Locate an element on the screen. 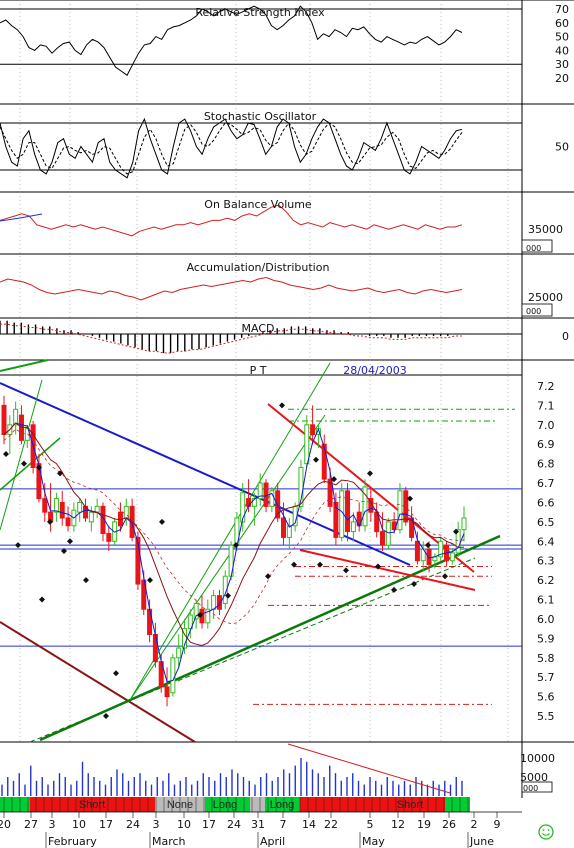 This screenshot has width=574, height=848. signal-band-label: Long is located at coordinates (282, 805).